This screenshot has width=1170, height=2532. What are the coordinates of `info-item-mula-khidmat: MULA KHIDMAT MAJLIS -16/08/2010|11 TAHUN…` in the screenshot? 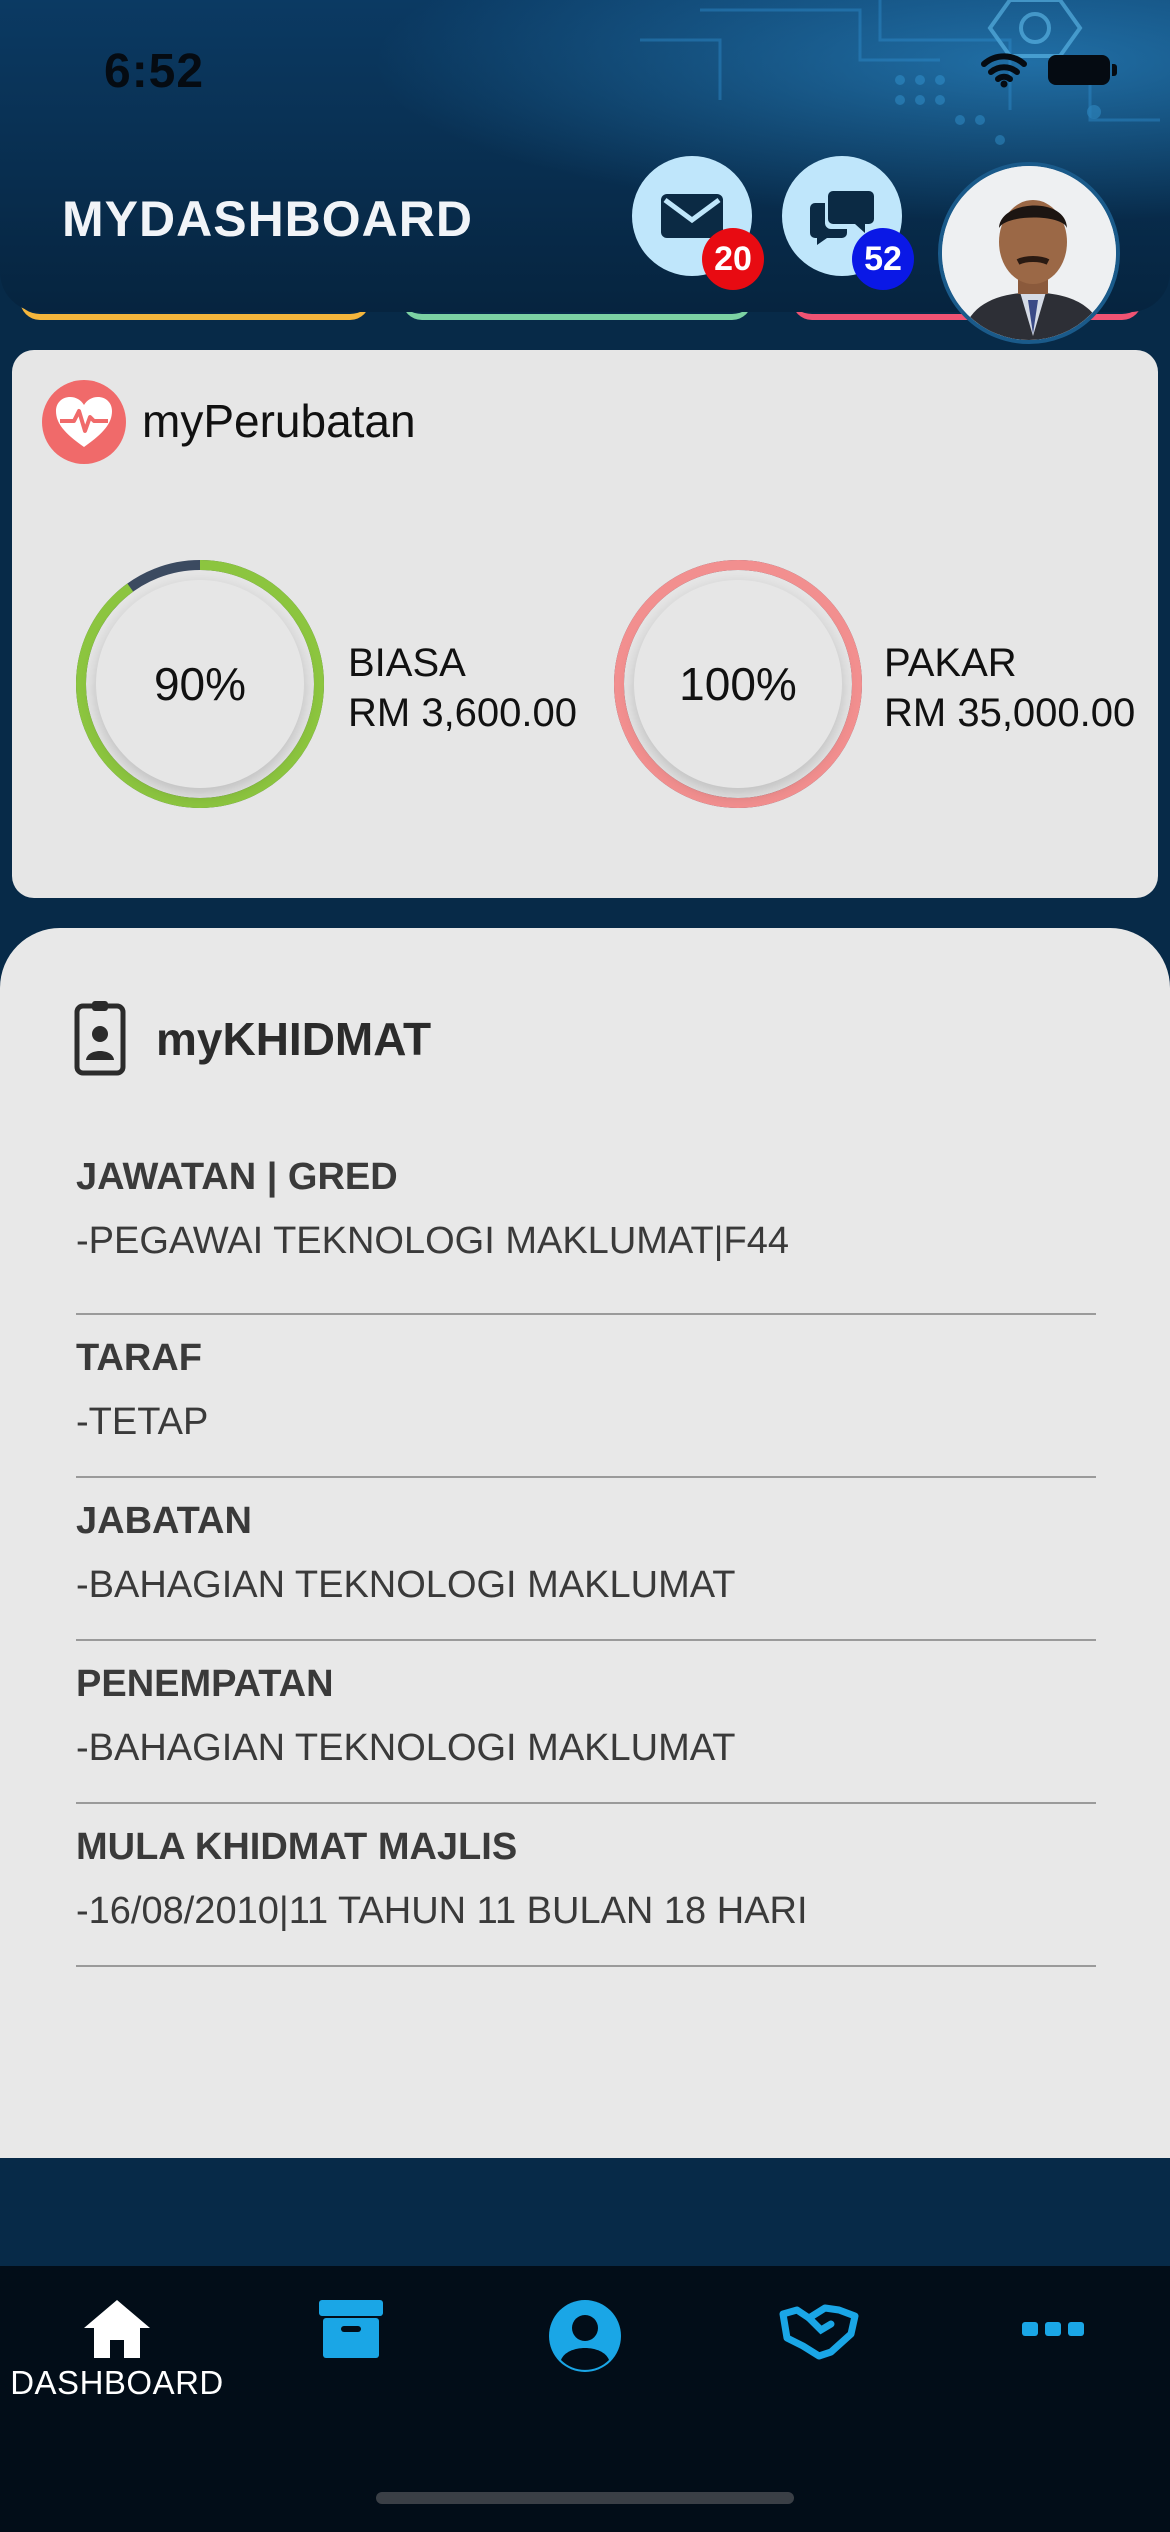 It's located at (586, 1885).